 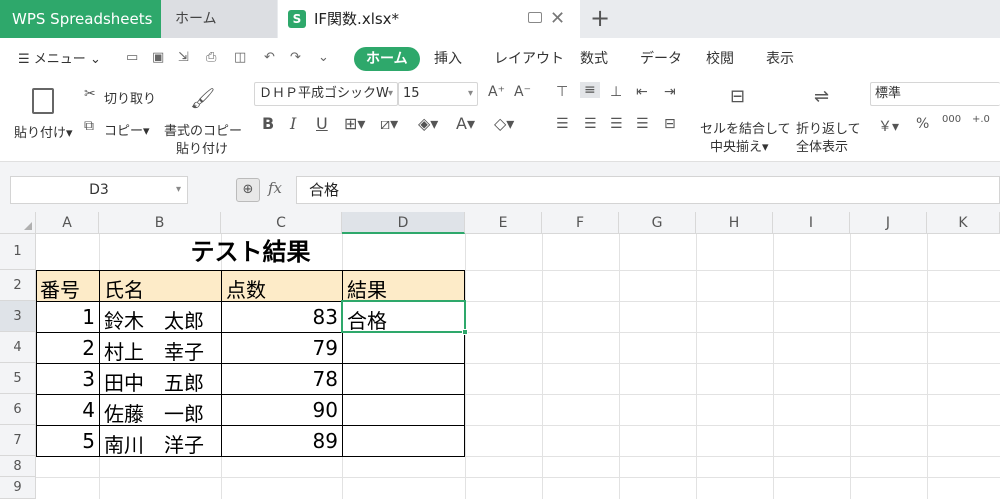 What do you see at coordinates (43, 131) in the screenshot?
I see `paste-button: 貼り付け▾` at bounding box center [43, 131].